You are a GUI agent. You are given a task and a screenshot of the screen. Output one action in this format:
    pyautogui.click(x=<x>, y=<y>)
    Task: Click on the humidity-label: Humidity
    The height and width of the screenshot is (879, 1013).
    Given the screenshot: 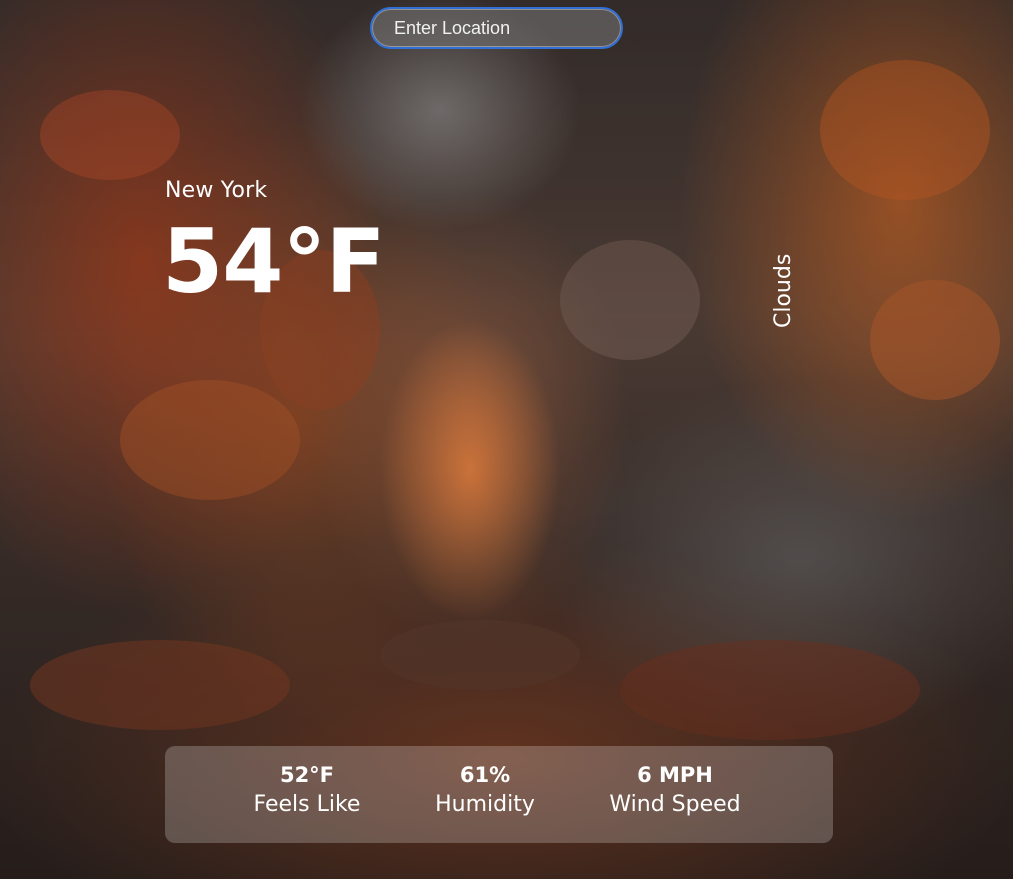 What is the action you would take?
    pyautogui.click(x=485, y=804)
    